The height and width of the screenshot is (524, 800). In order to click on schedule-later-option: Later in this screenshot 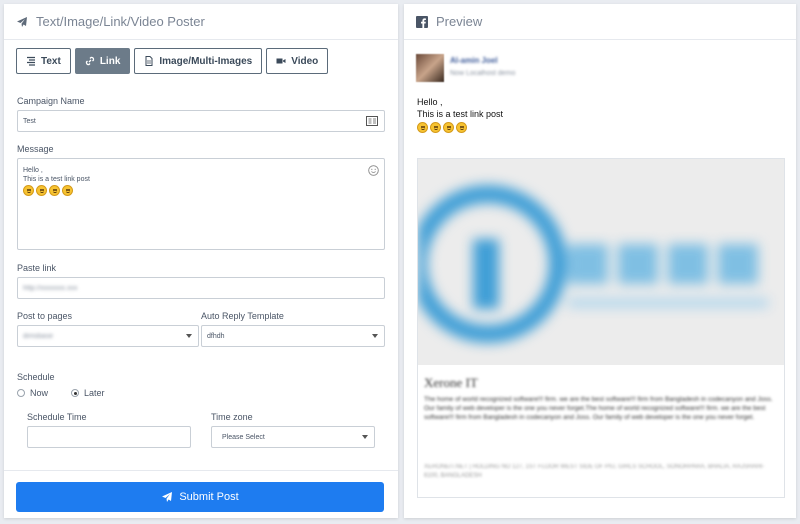, I will do `click(88, 393)`.